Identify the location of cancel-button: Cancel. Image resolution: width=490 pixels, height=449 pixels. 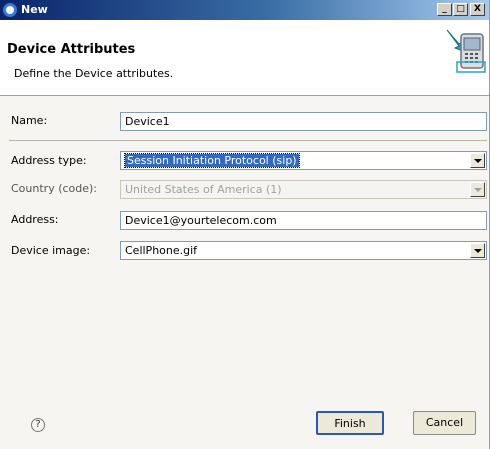
(444, 423).